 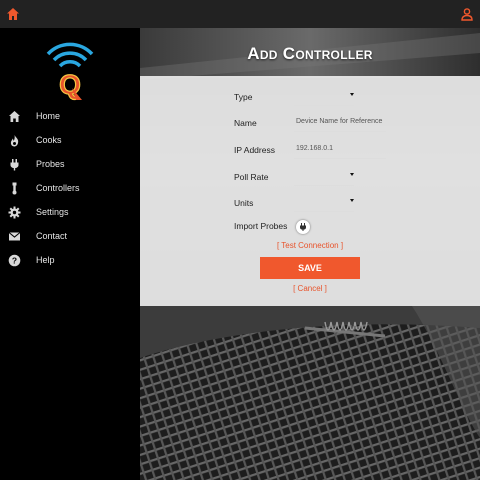 What do you see at coordinates (314, 148) in the screenshot?
I see `ip-value: 192.168.0.1` at bounding box center [314, 148].